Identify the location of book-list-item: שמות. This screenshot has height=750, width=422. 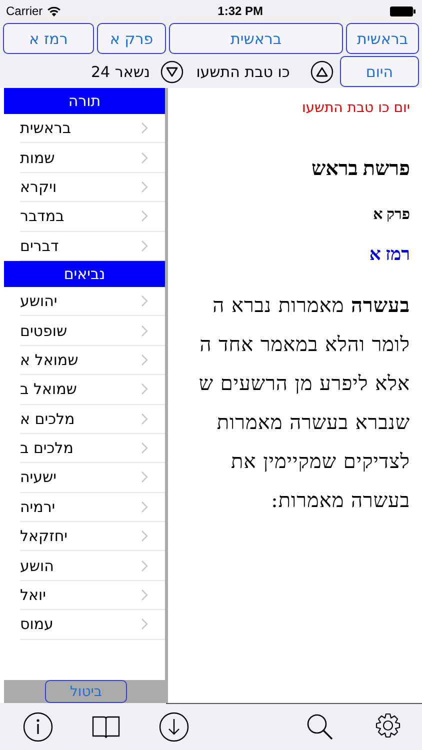
(92, 158).